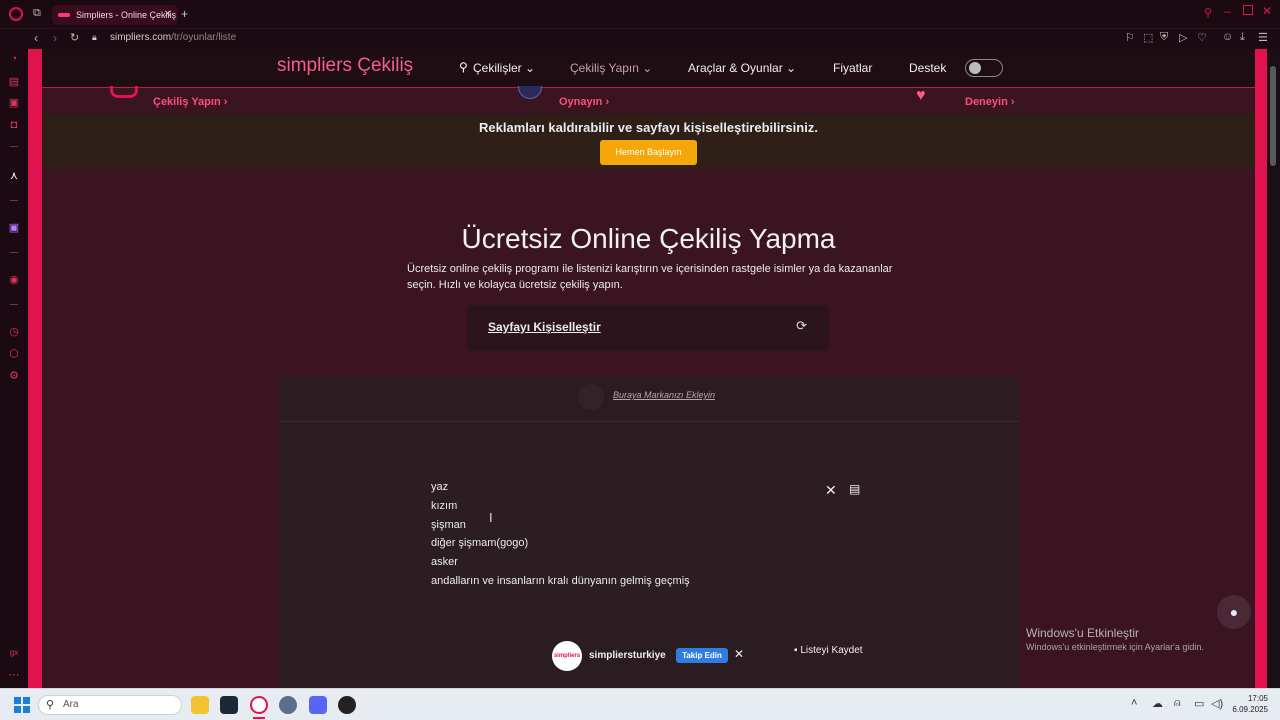 This screenshot has height=720, width=1280. I want to click on heart-icon: ♡, so click(1202, 37).